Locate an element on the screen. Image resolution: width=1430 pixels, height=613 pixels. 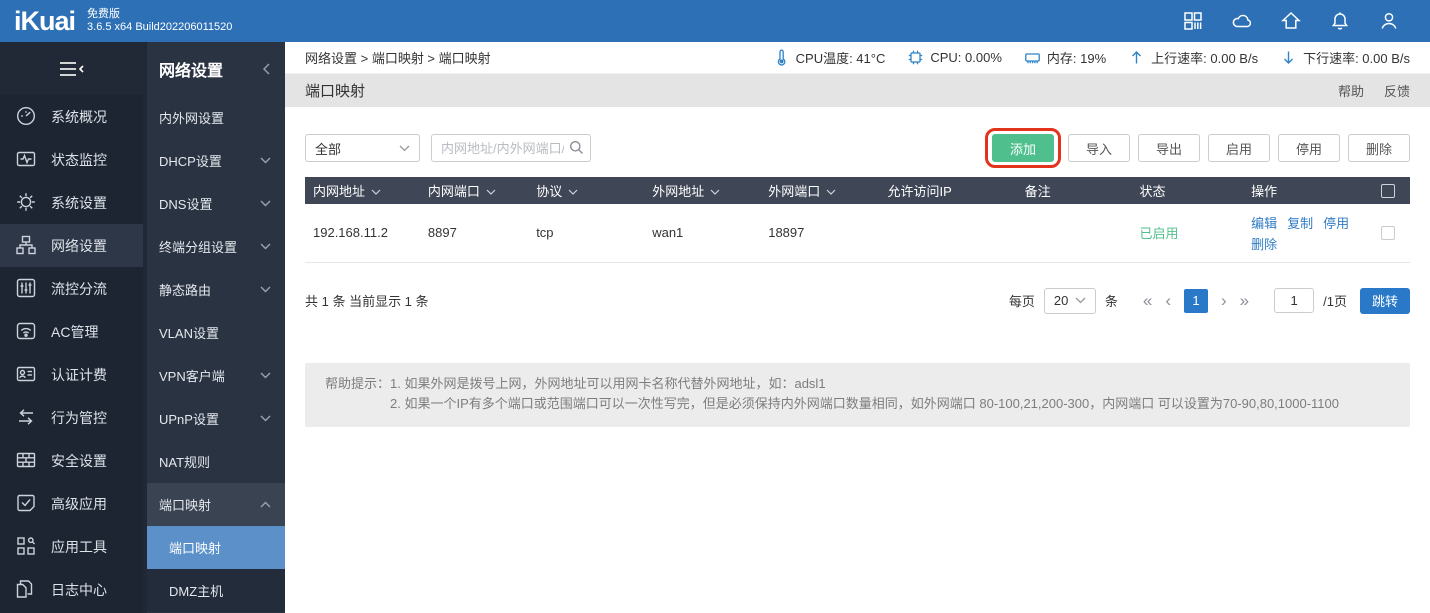
jump-page-input is located at coordinates (1294, 300).